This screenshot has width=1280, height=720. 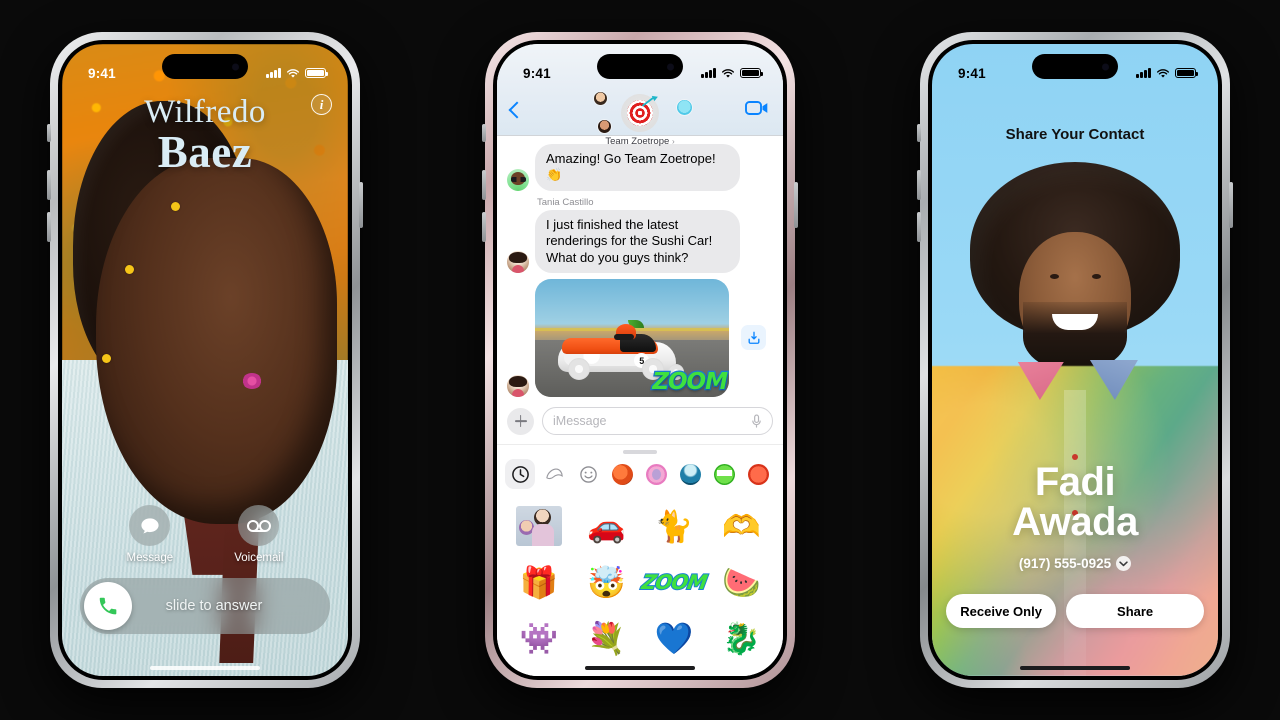 I want to click on message-bubble: Amazing! Go Team Zoetrope! 👏, so click(x=637, y=167).